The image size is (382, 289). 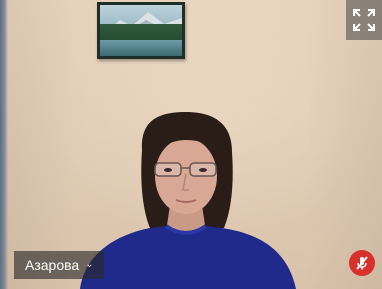 I want to click on mic-muted-indicator, so click(x=362, y=263).